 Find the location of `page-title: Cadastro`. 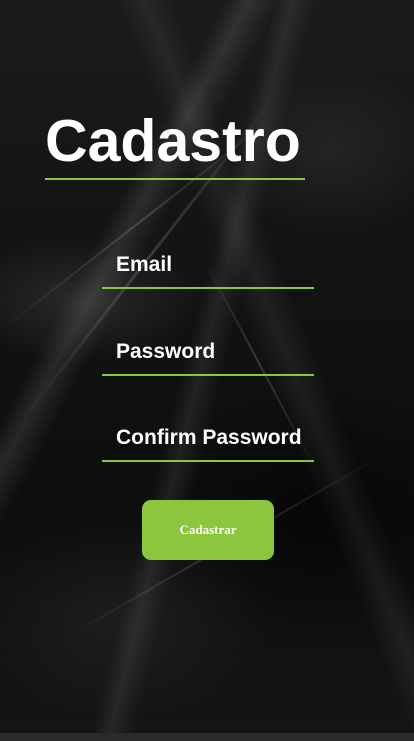

page-title: Cadastro is located at coordinates (175, 142).